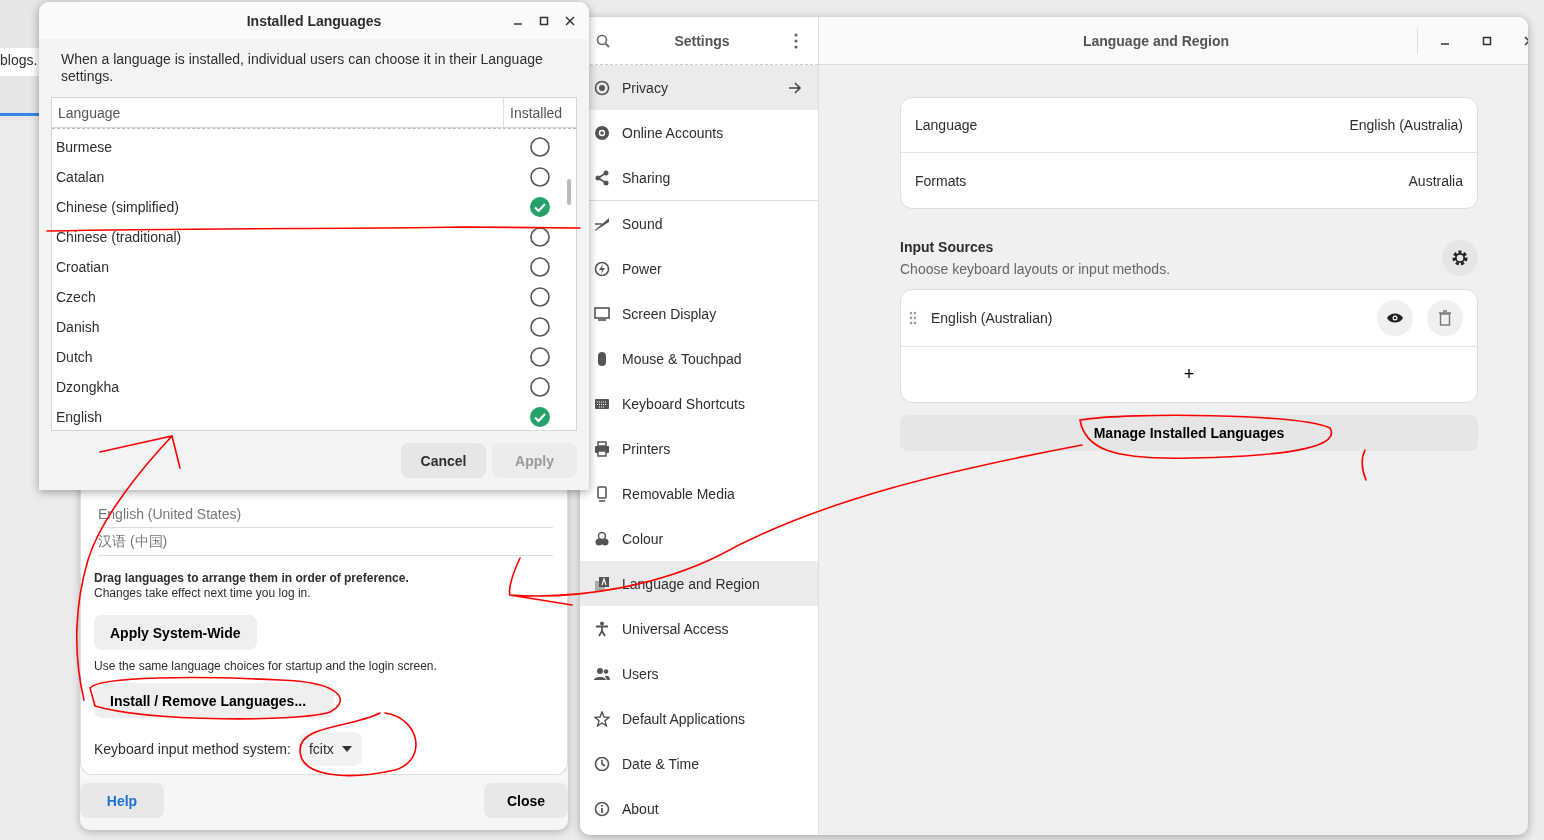 The width and height of the screenshot is (1544, 840). What do you see at coordinates (702, 40) in the screenshot?
I see `sidebar-title: Settings` at bounding box center [702, 40].